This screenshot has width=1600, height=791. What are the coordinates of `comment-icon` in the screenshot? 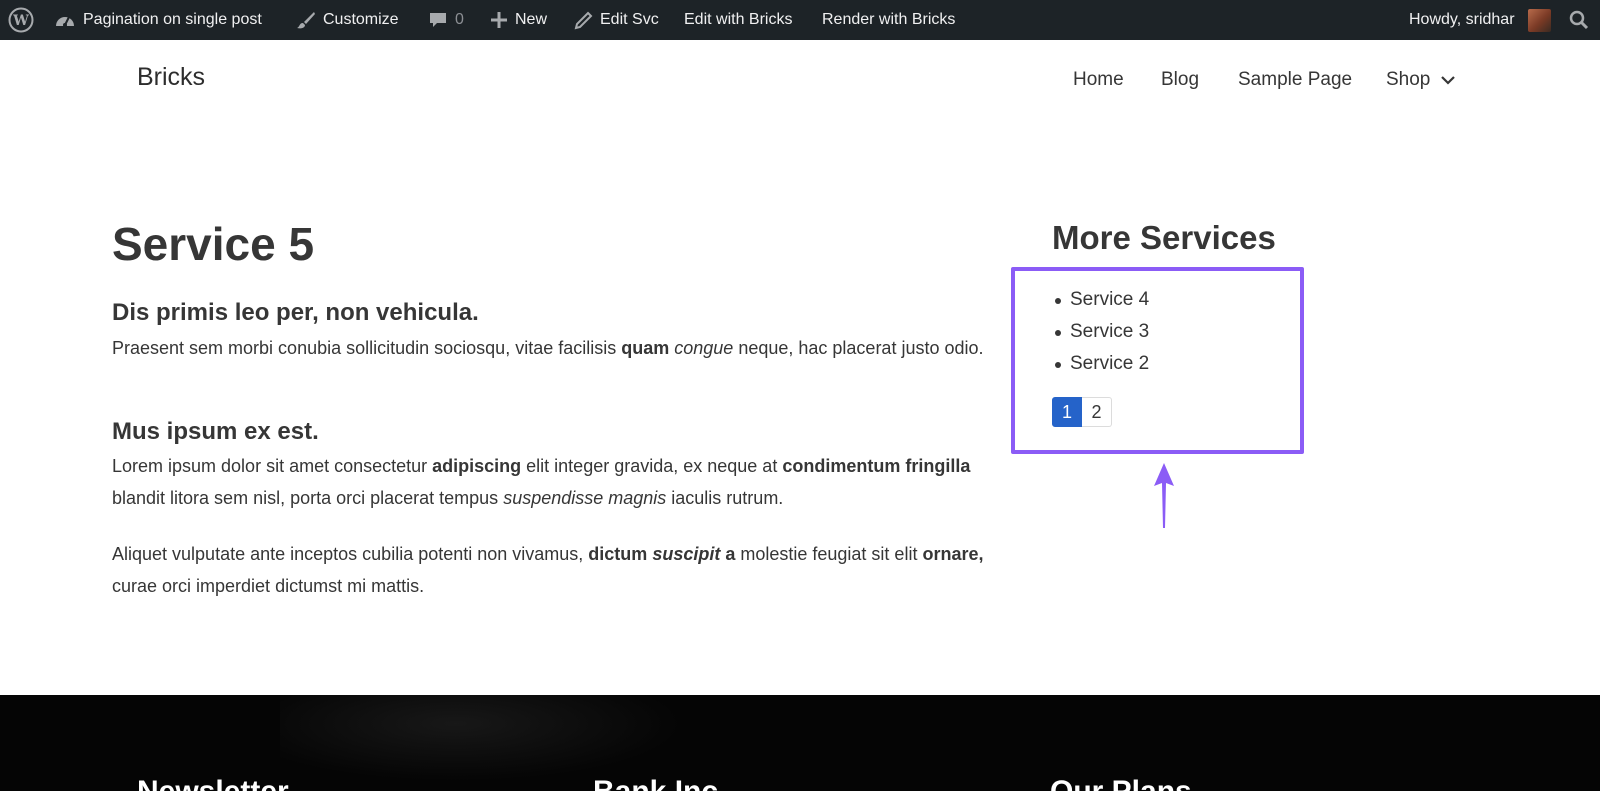 It's located at (438, 20).